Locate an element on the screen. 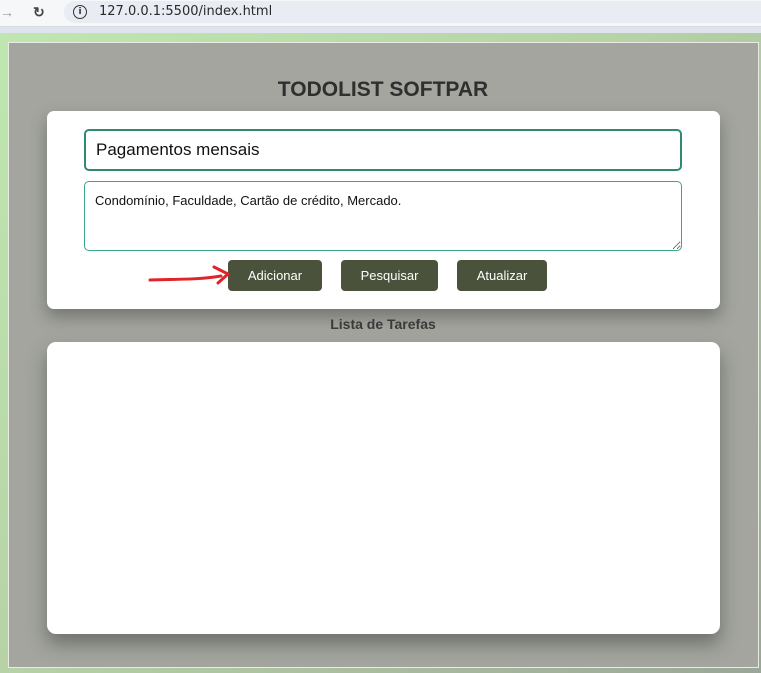 This screenshot has width=761, height=673. search-button: Pesquisar is located at coordinates (389, 275).